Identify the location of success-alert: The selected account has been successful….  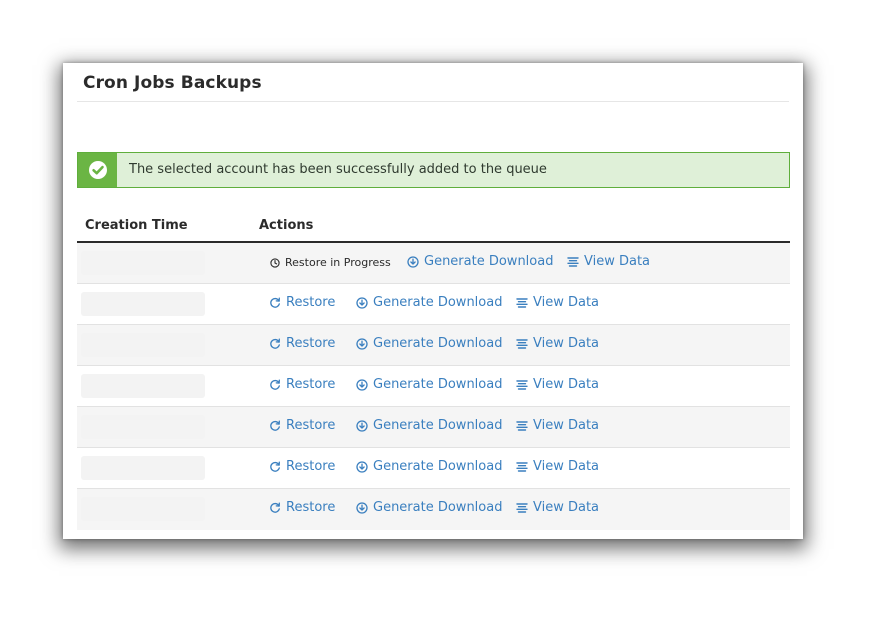
(433, 170).